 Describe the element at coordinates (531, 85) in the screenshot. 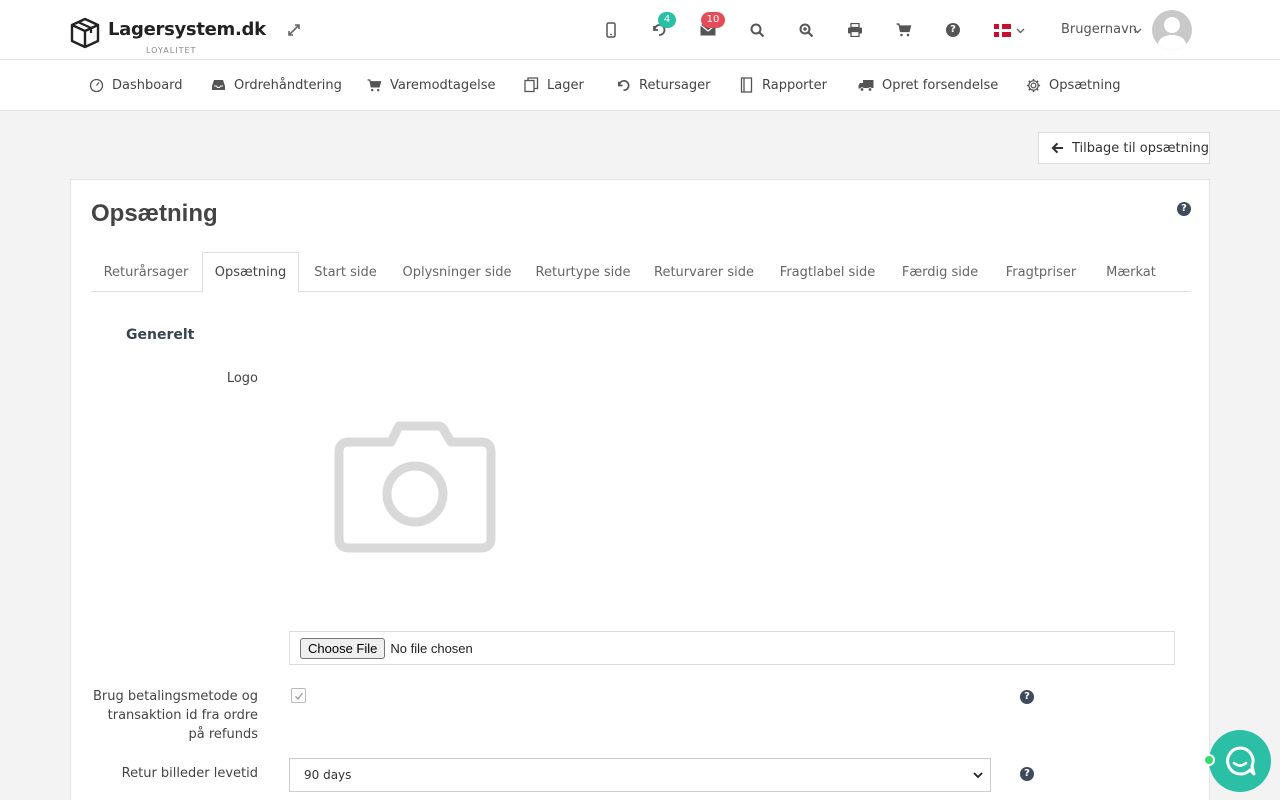

I see `copy-icon` at that location.